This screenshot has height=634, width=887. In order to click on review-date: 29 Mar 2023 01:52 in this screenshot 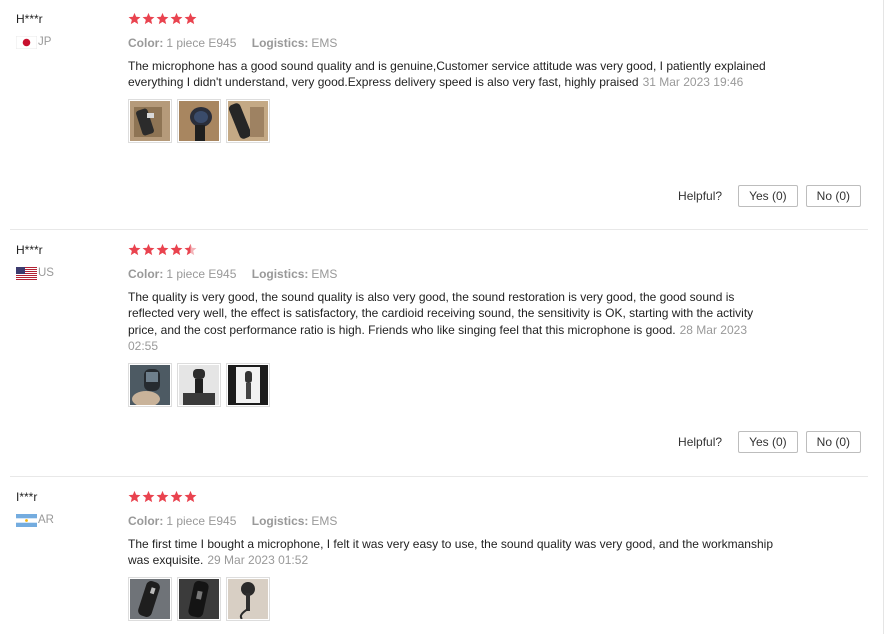, I will do `click(258, 560)`.